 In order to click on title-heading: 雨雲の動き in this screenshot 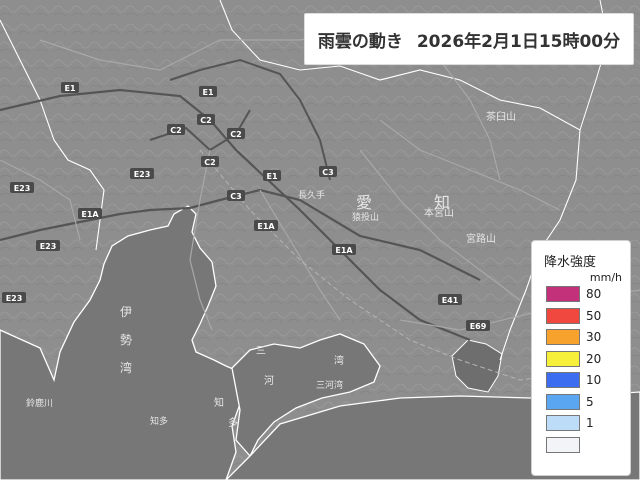, I will do `click(360, 41)`.